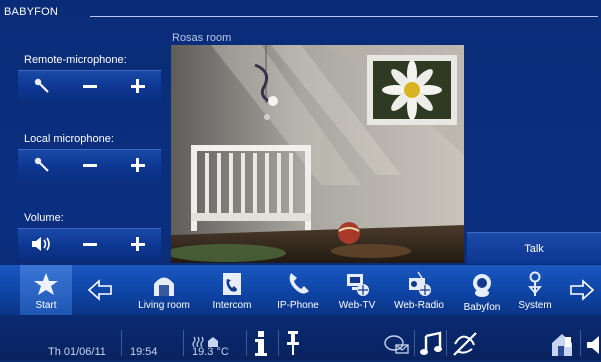 The width and height of the screenshot is (601, 362). What do you see at coordinates (75, 60) in the screenshot?
I see `remote-mic-label: Remote-microphone:` at bounding box center [75, 60].